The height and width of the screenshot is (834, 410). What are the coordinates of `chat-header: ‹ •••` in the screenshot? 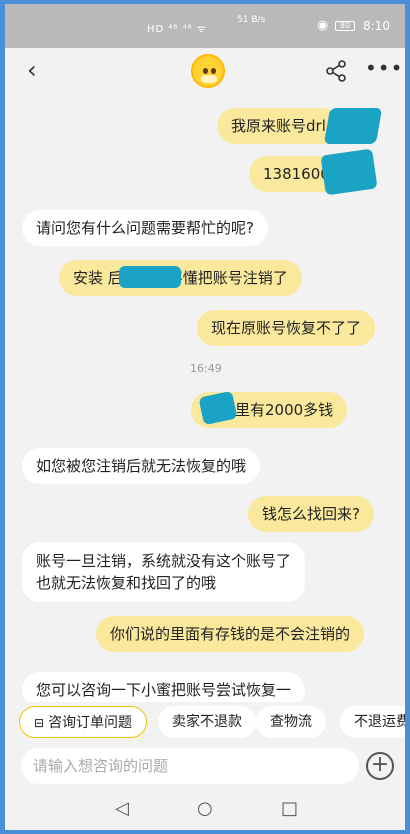 It's located at (205, 71).